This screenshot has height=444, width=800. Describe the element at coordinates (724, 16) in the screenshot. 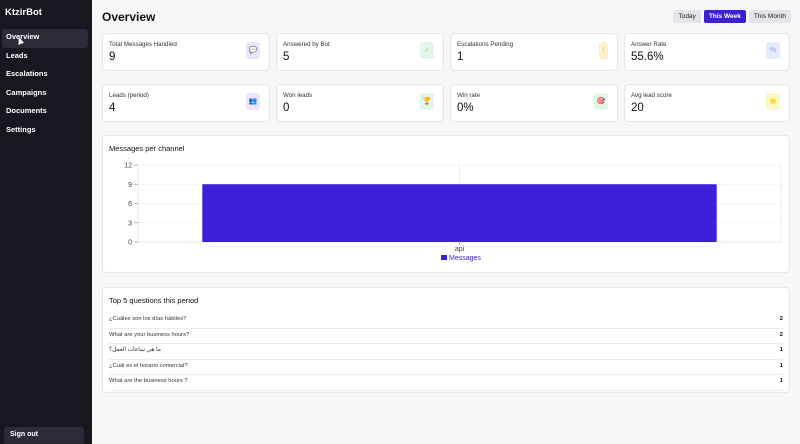

I see `range-this-week-button: This Week` at that location.